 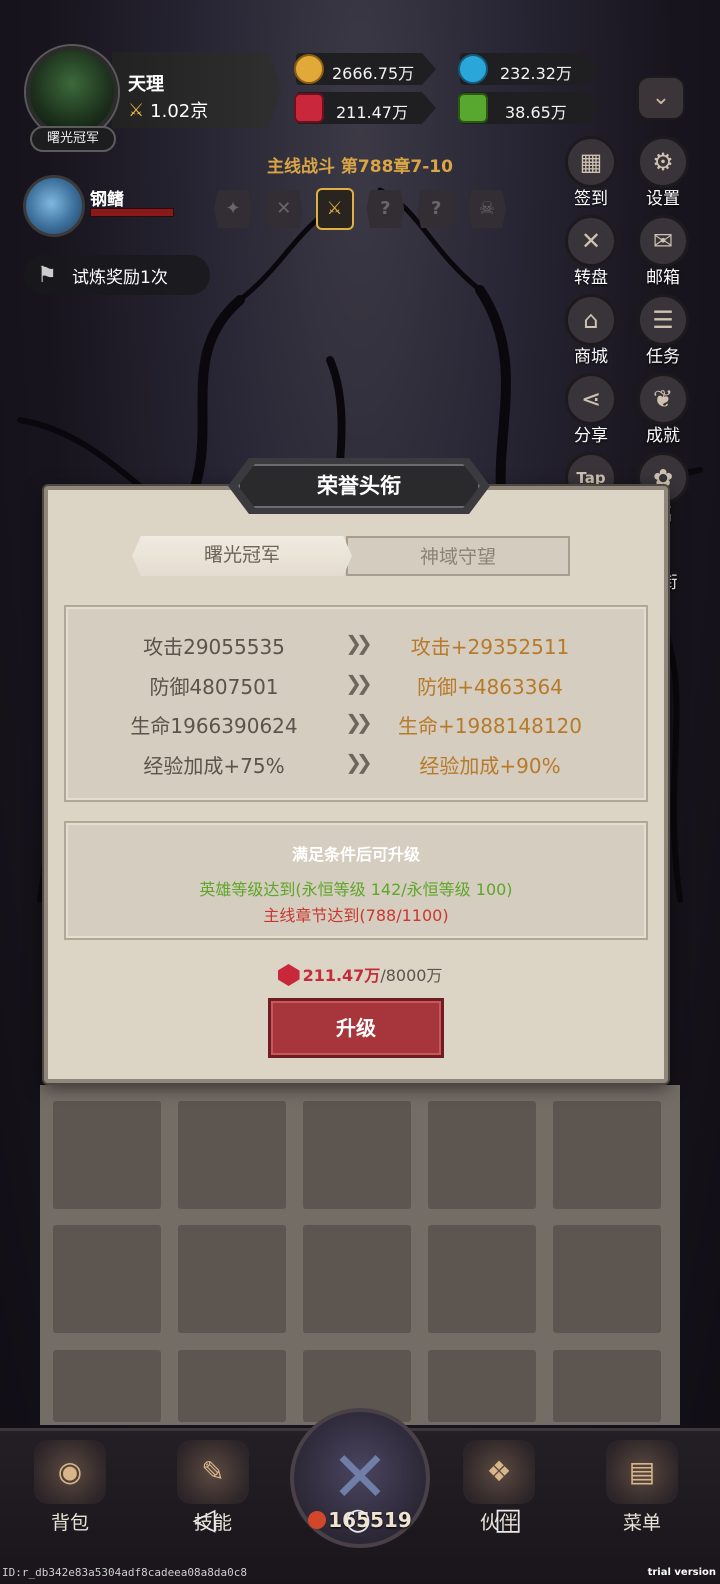 I want to click on cost-owned: 211.47万, so click(x=341, y=975).